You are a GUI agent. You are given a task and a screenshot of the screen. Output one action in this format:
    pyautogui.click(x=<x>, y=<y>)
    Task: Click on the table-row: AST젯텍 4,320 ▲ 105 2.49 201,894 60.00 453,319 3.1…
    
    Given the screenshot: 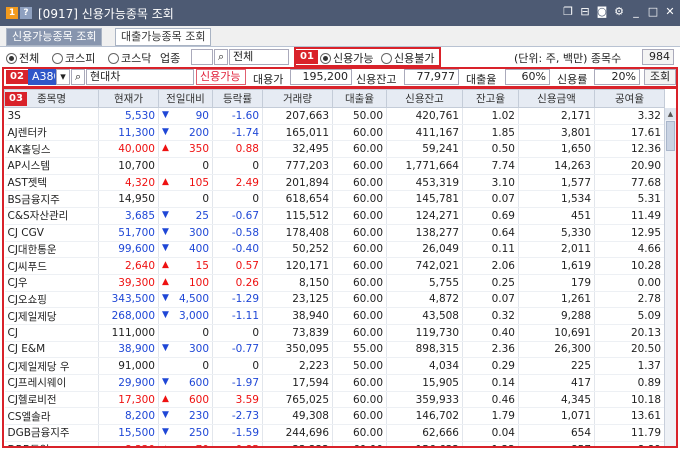 What is the action you would take?
    pyautogui.click(x=334, y=183)
    